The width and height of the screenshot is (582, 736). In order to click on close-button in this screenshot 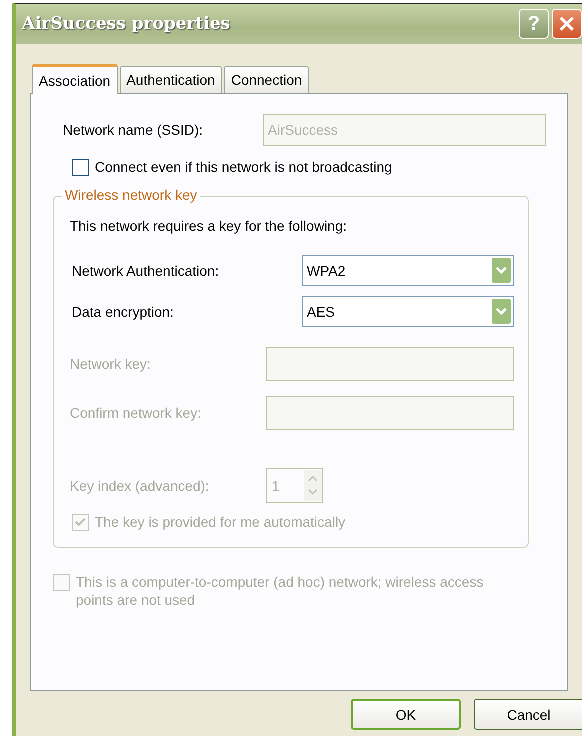, I will do `click(567, 24)`.